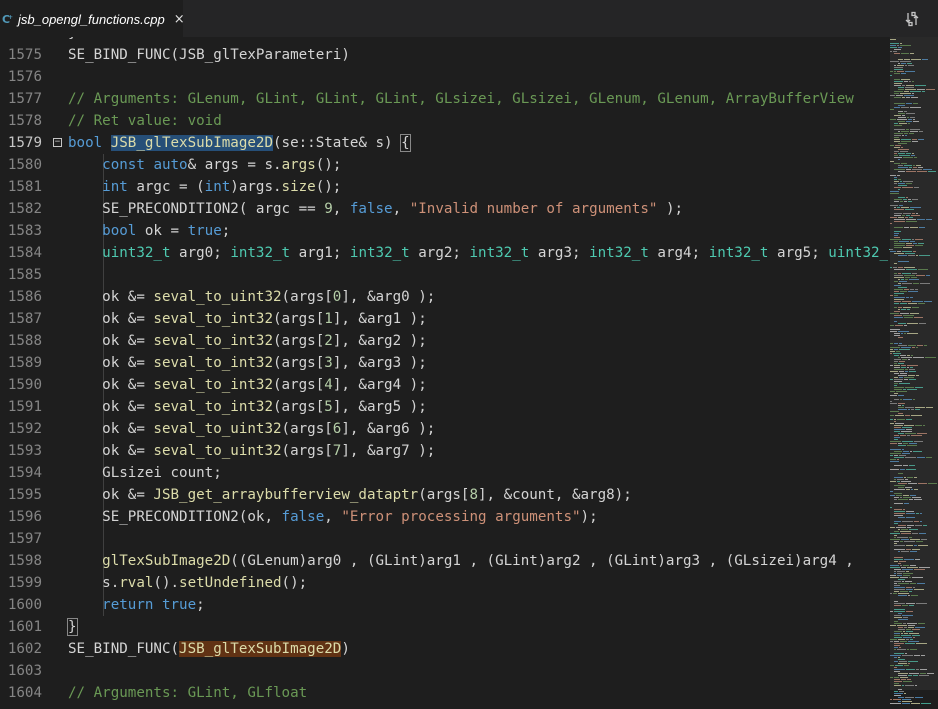  What do you see at coordinates (445, 40) in the screenshot?
I see `code-line: 1574}` at bounding box center [445, 40].